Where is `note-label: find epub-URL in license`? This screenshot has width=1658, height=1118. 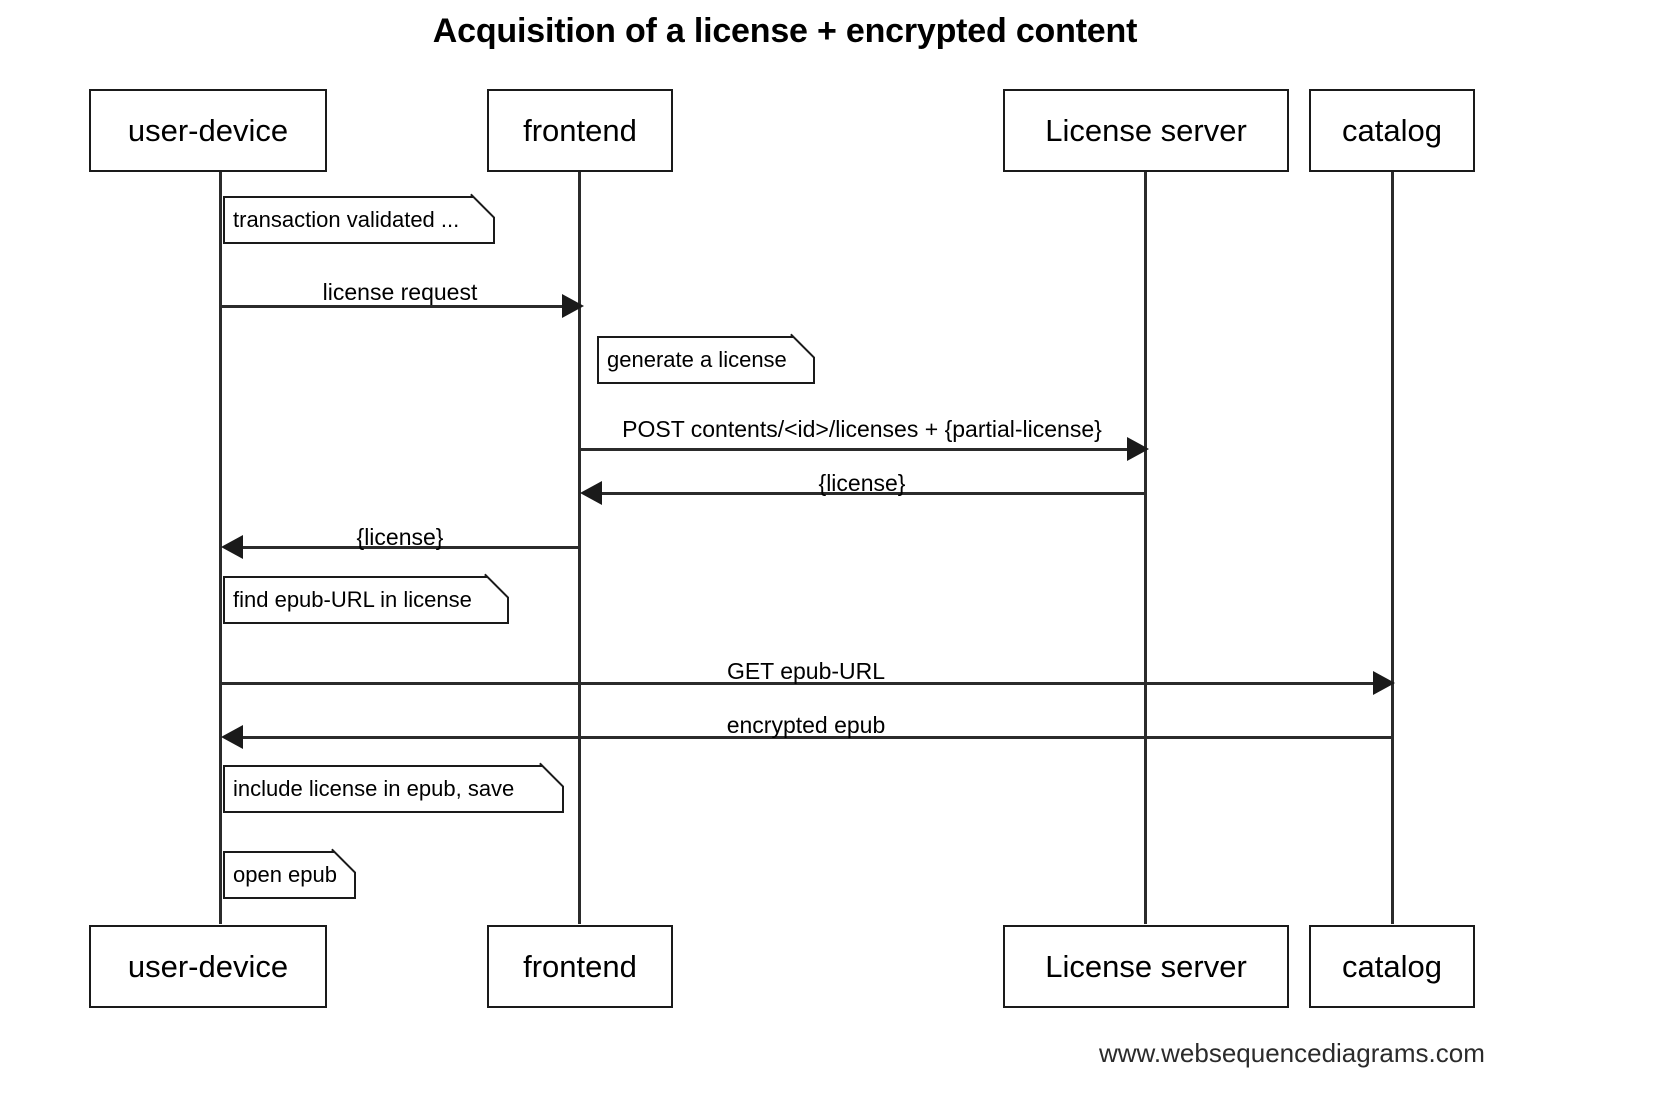
note-label: find epub-URL in license is located at coordinates (352, 599).